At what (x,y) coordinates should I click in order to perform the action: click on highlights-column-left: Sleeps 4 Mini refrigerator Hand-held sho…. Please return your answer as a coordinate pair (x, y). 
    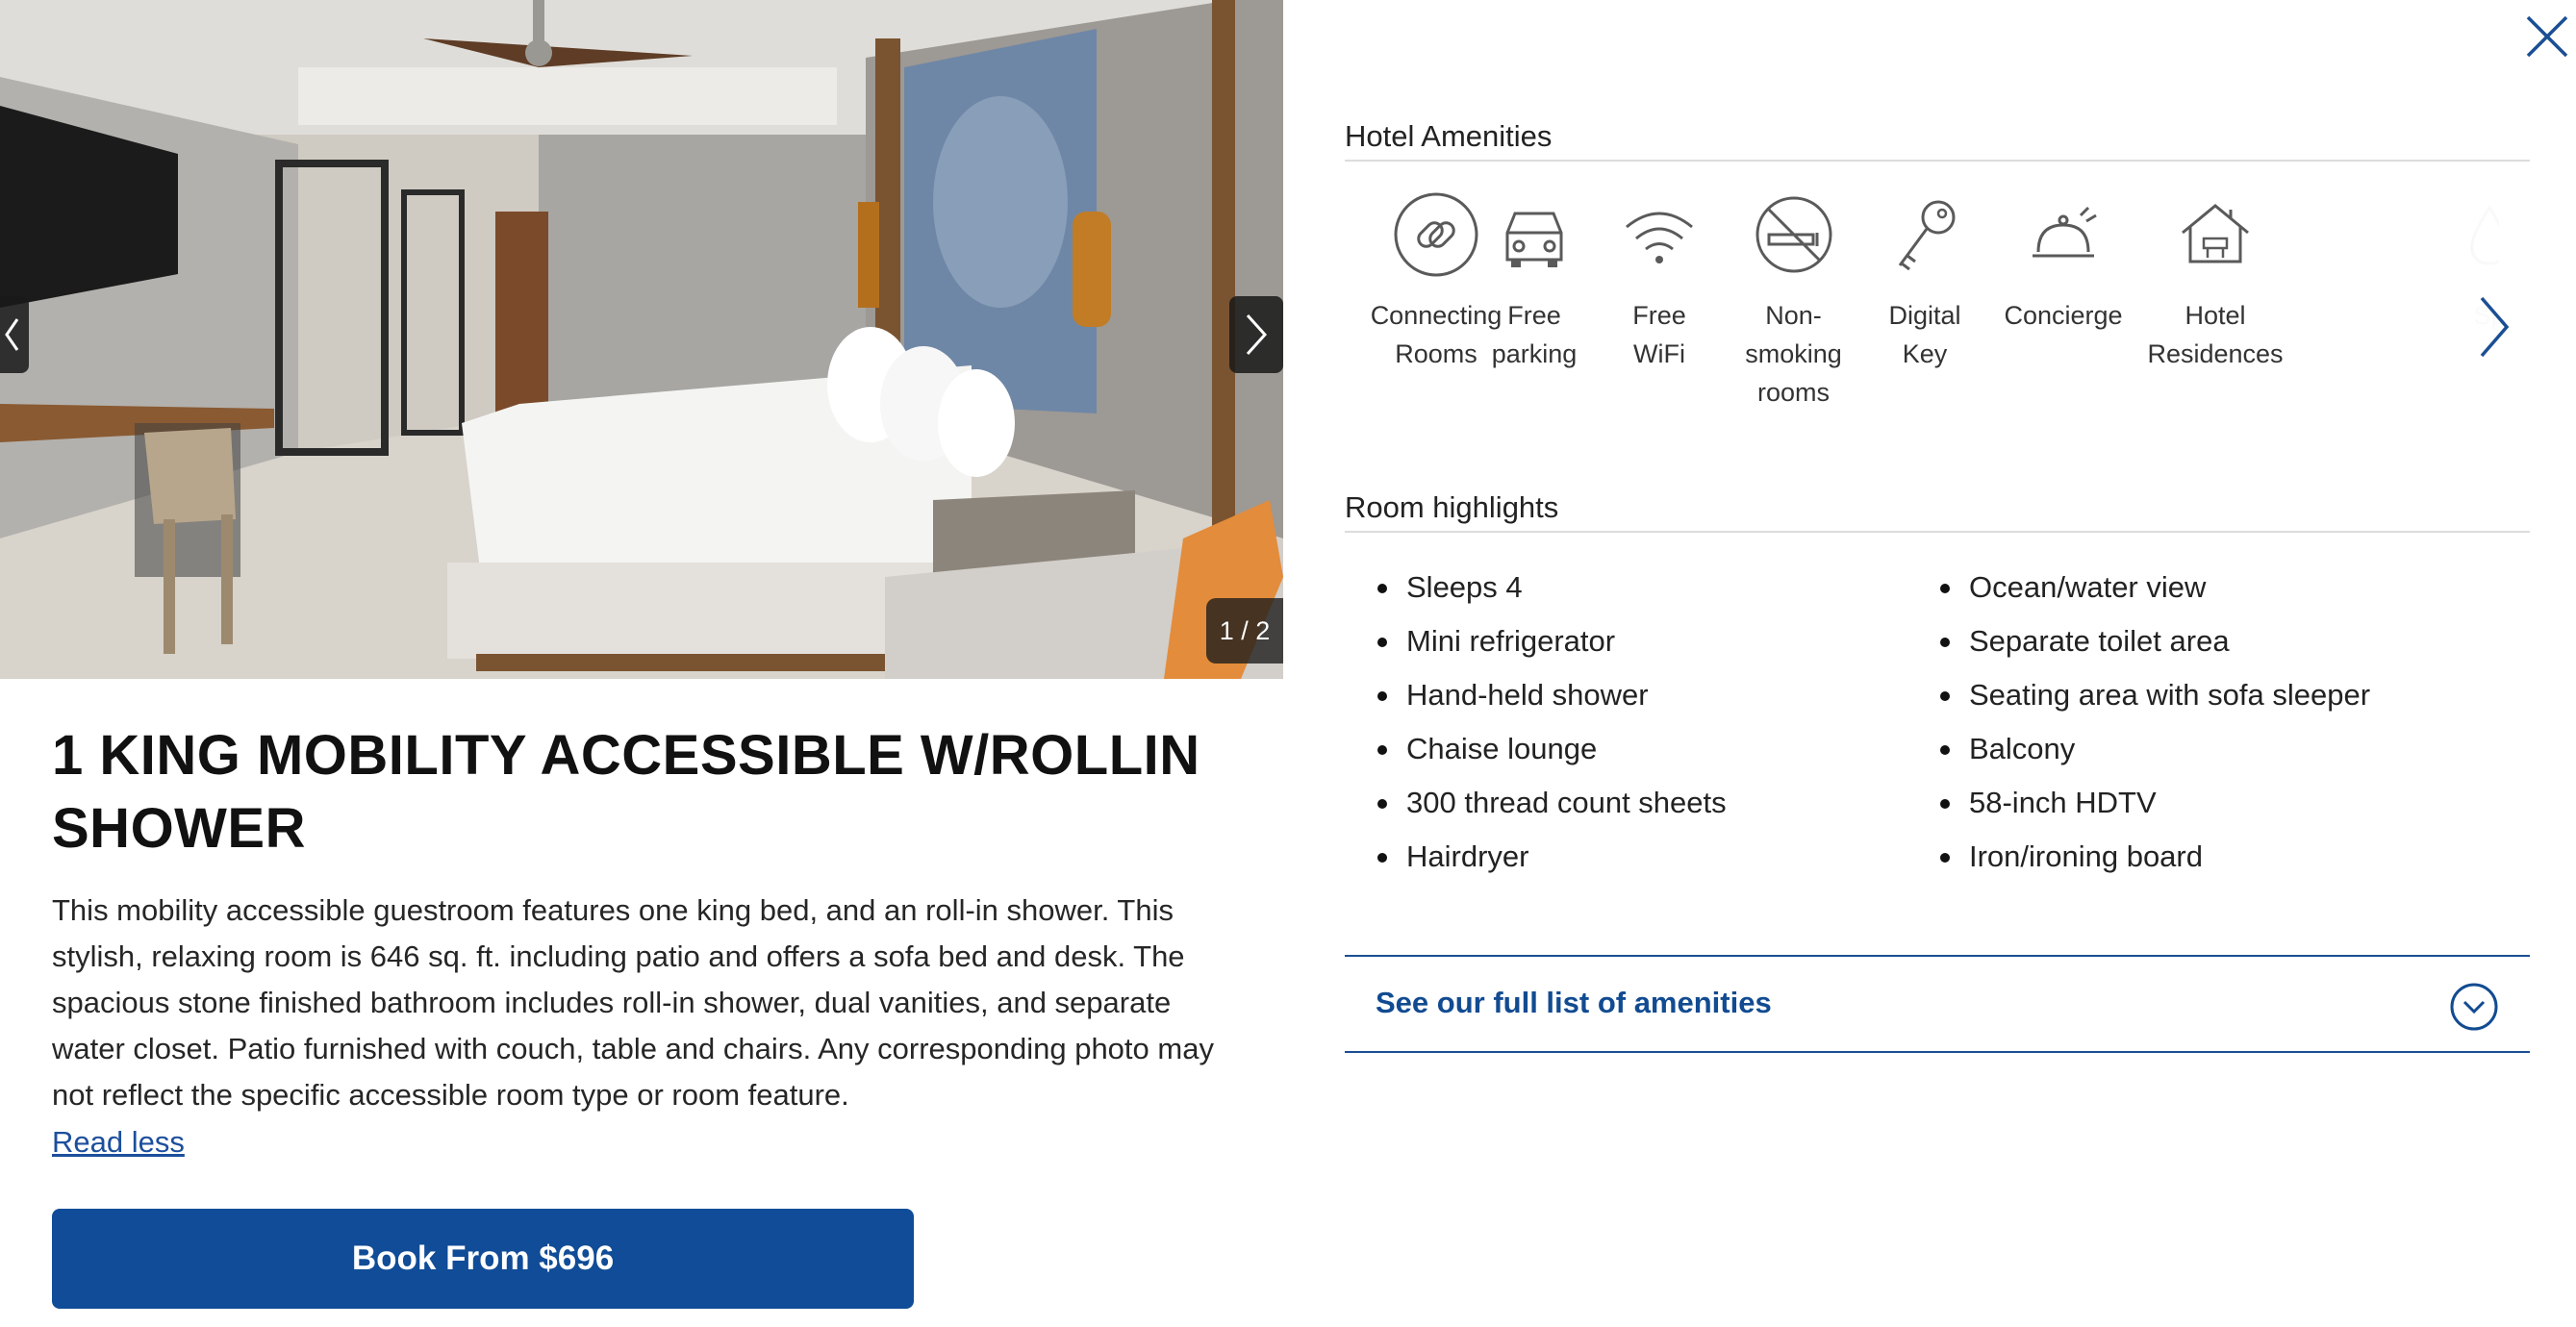
    Looking at the image, I should click on (1536, 722).